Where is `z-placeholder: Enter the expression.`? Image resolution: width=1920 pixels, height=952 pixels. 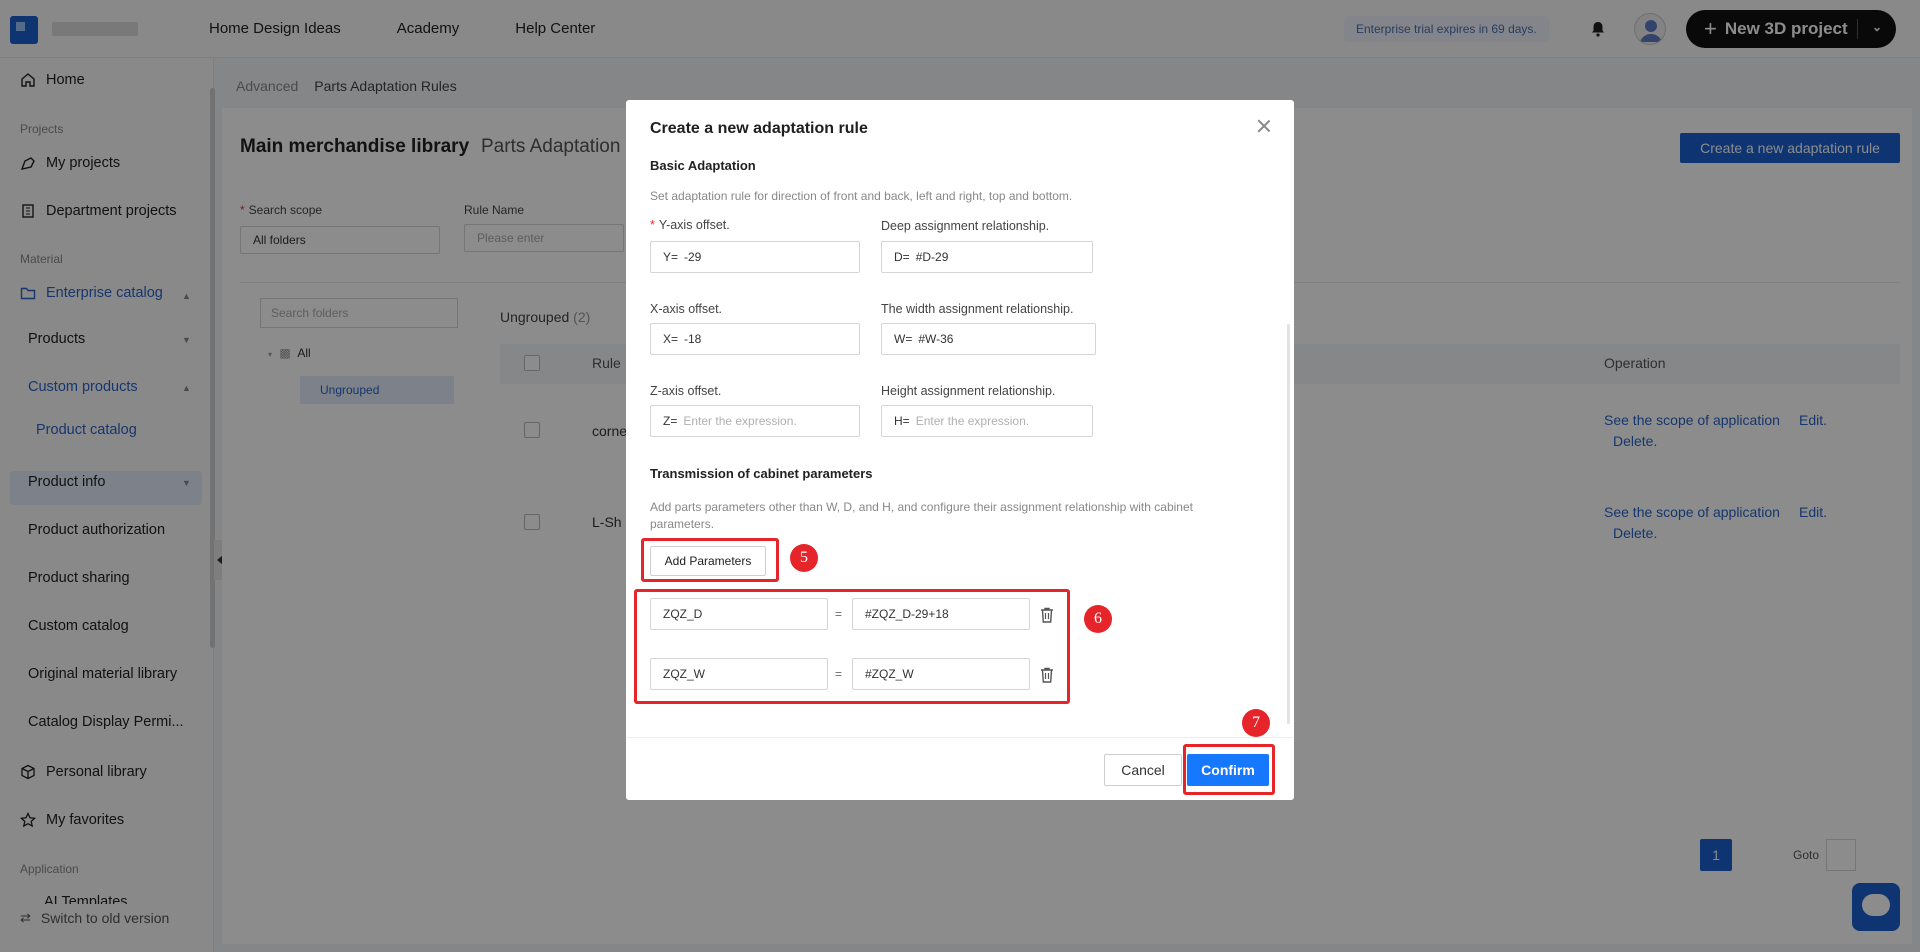 z-placeholder: Enter the expression. is located at coordinates (740, 421).